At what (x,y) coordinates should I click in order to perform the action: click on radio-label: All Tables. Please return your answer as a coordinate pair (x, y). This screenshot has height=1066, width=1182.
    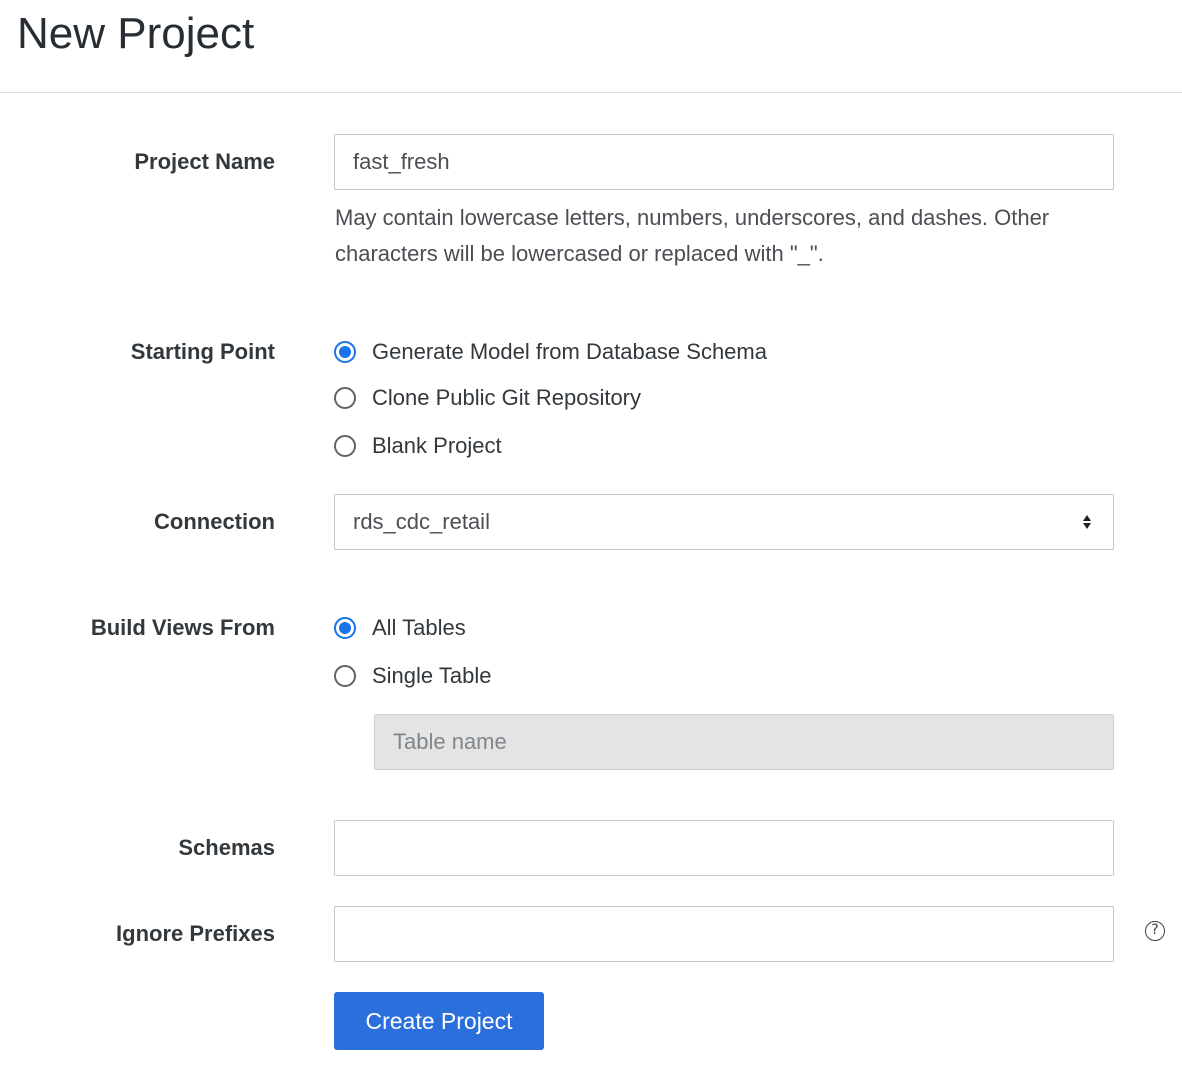
    Looking at the image, I should click on (419, 627).